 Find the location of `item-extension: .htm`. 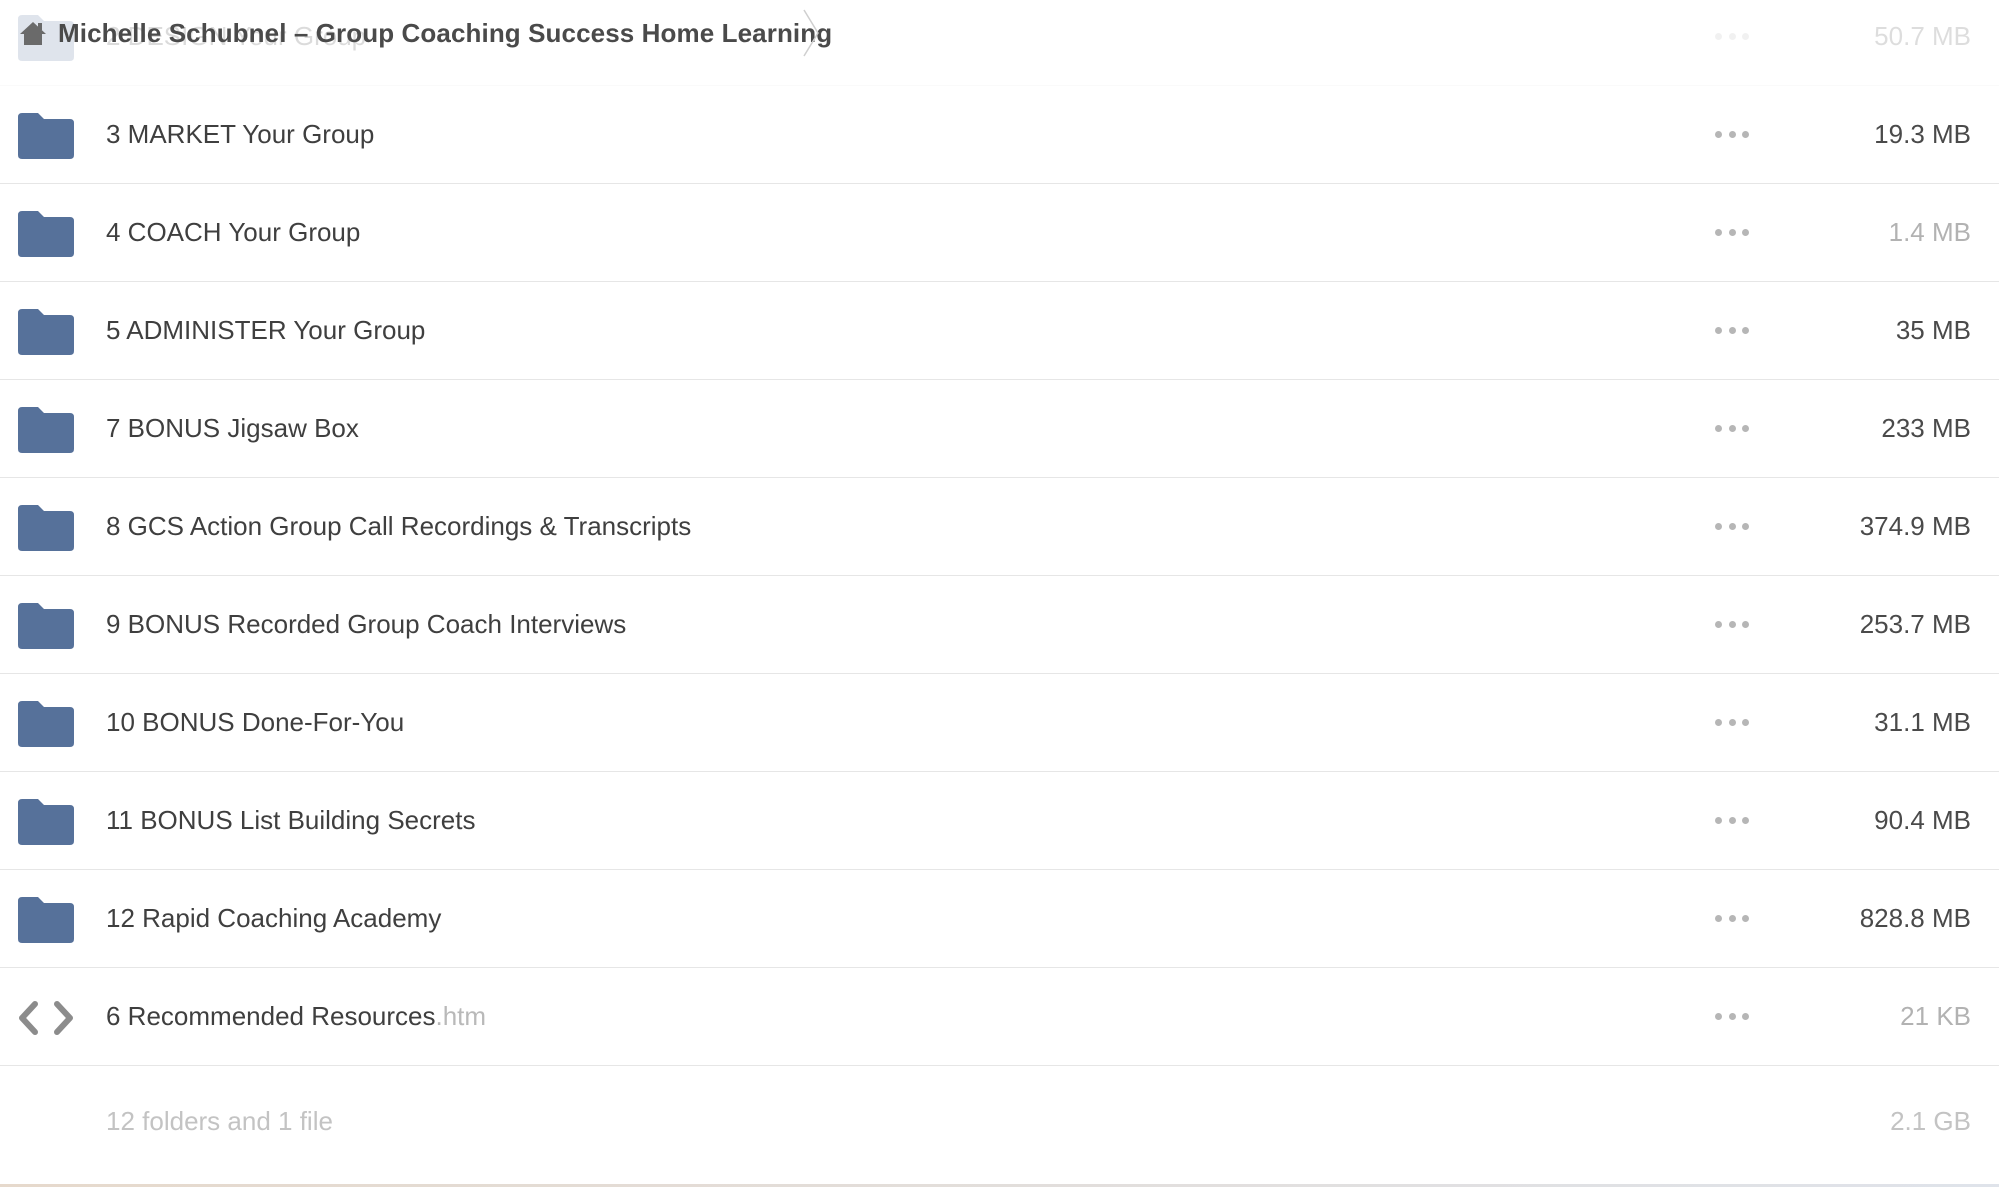

item-extension: .htm is located at coordinates (461, 1016).